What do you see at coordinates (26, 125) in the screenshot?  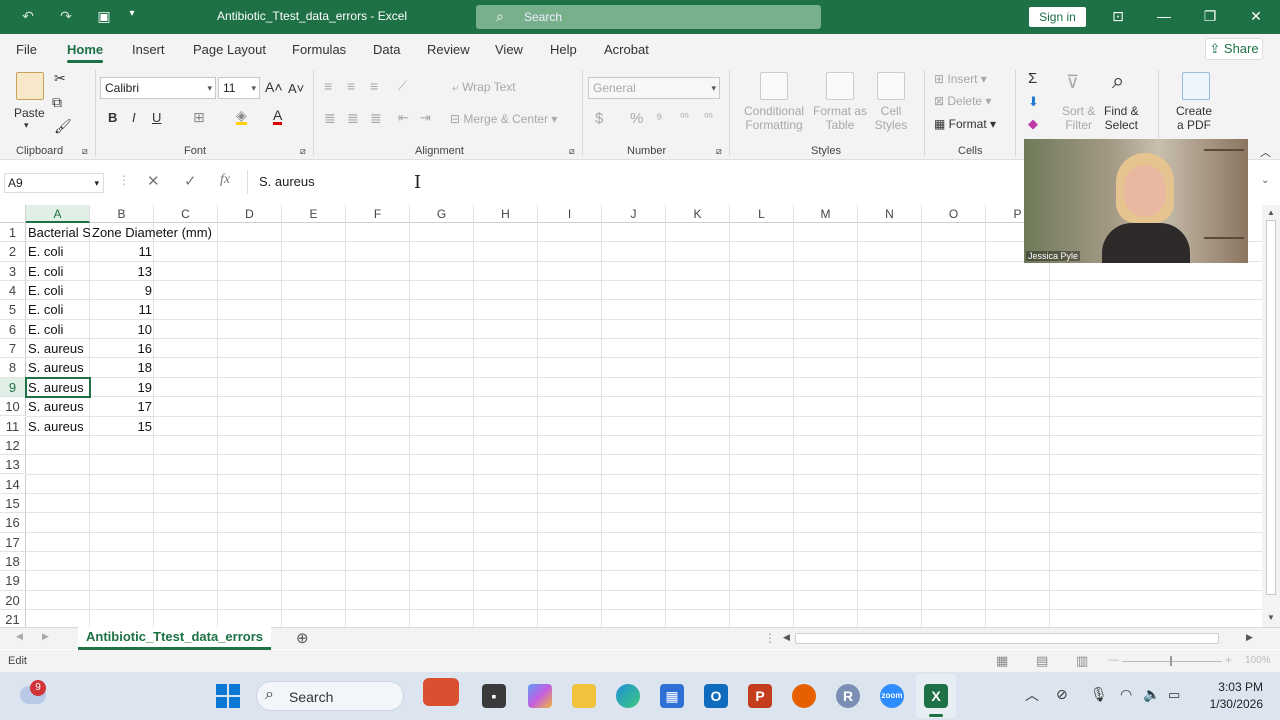 I see `paste-dropdown-icon: ▾` at bounding box center [26, 125].